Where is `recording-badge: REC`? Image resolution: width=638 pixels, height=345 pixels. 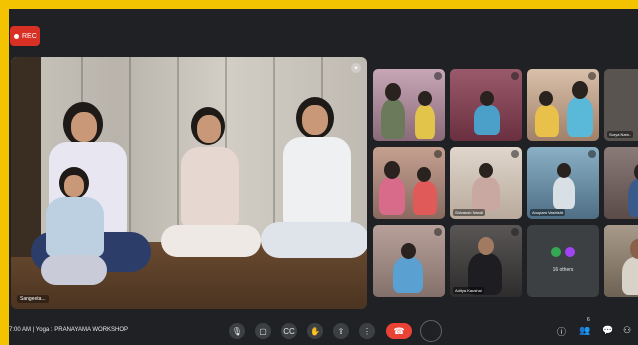
recording-badge: REC is located at coordinates (25, 36).